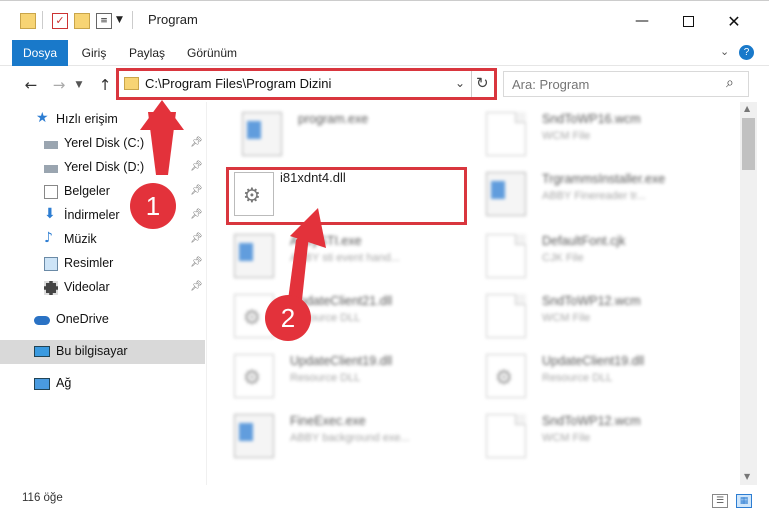 This screenshot has width=769, height=524. I want to click on back-button: ←, so click(31, 85).